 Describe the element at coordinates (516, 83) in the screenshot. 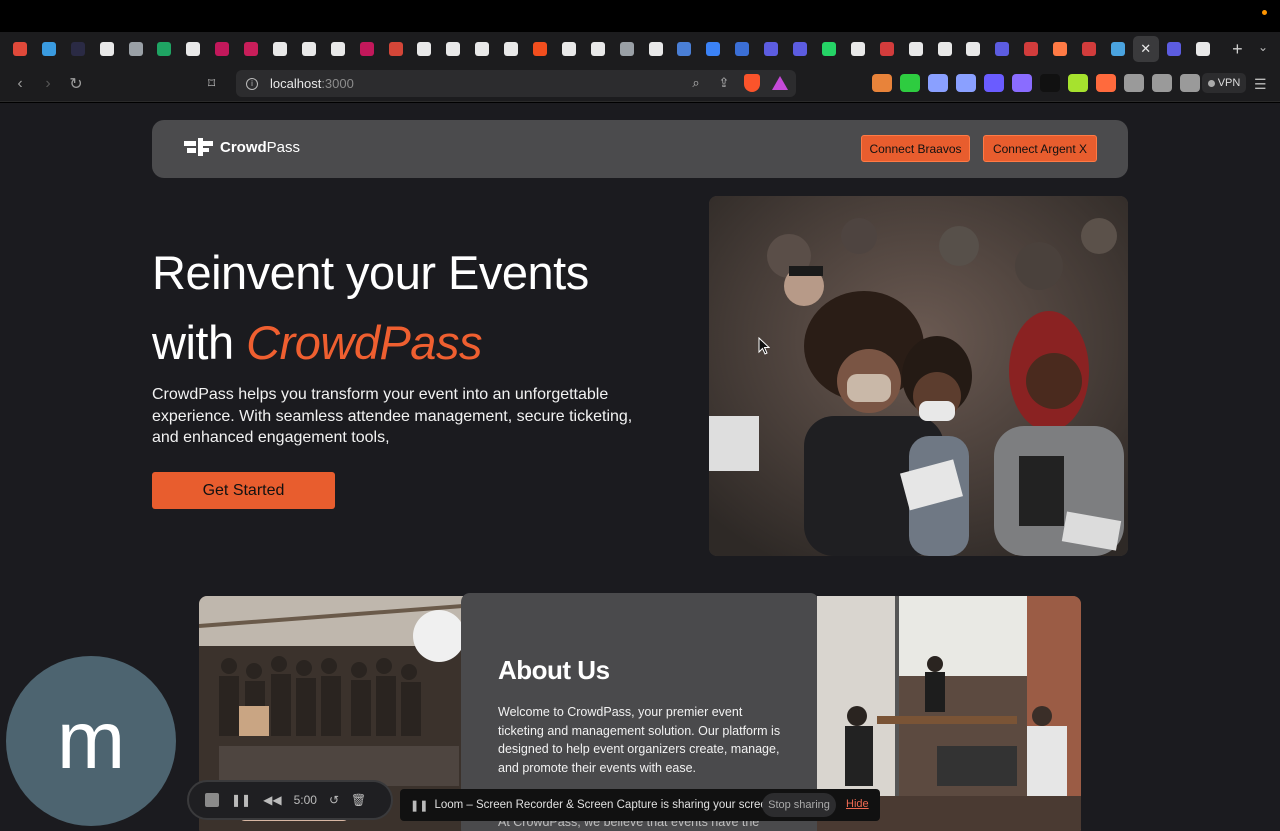

I see `address-bar: i localhost:3000 ⌕ ⇪` at that location.